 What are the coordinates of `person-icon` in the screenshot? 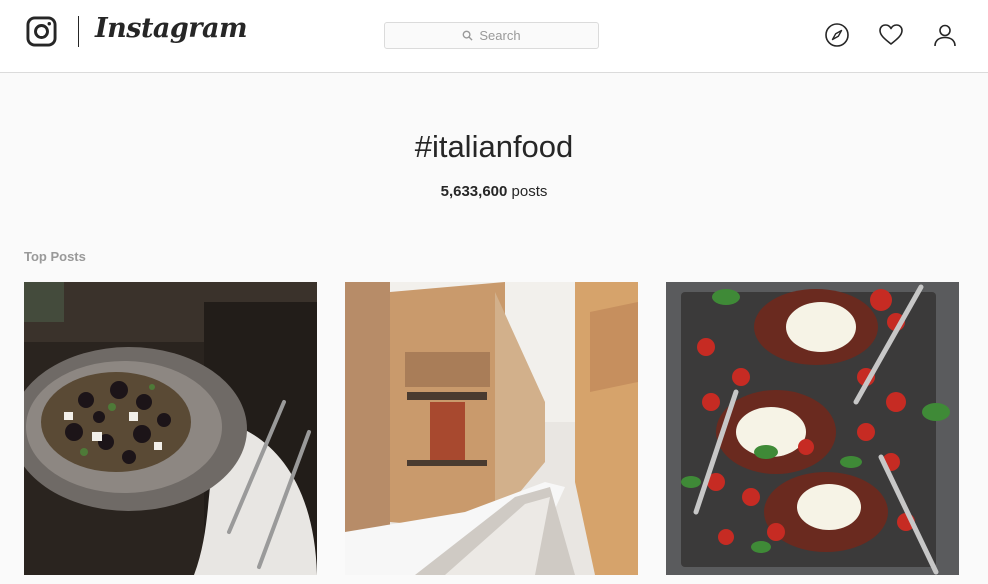 It's located at (945, 35).